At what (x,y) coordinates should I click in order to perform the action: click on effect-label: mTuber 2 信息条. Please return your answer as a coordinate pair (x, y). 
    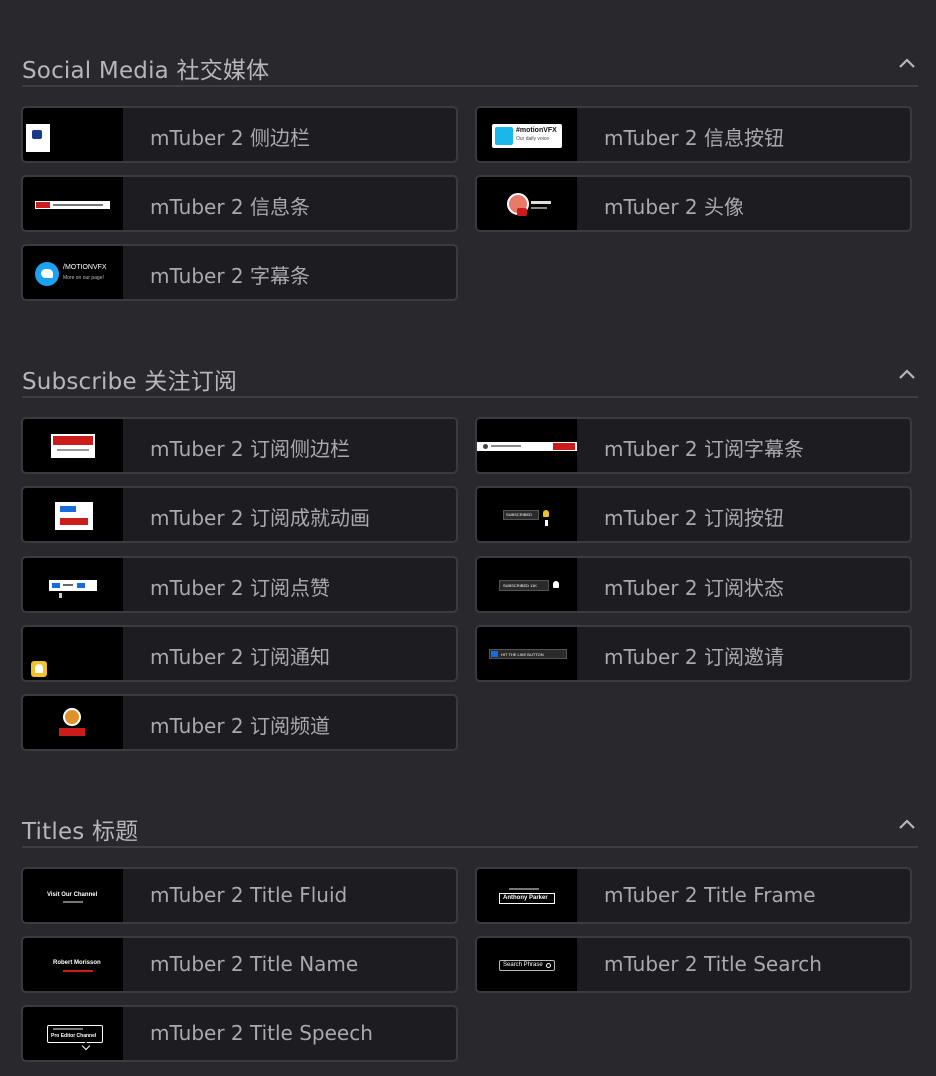
    Looking at the image, I should click on (230, 207).